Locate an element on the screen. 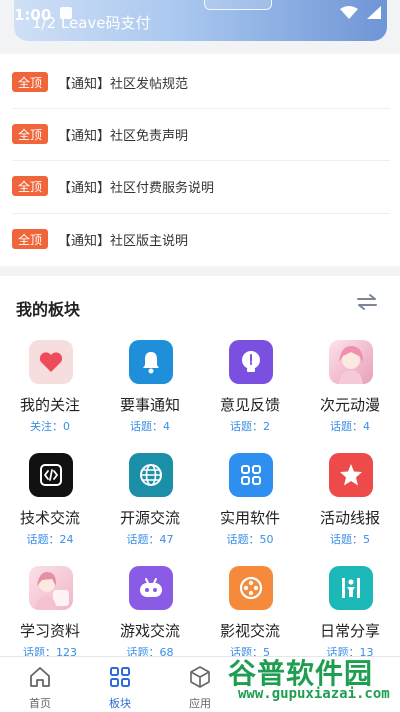  board-name: 日常分享 is located at coordinates (349, 631).